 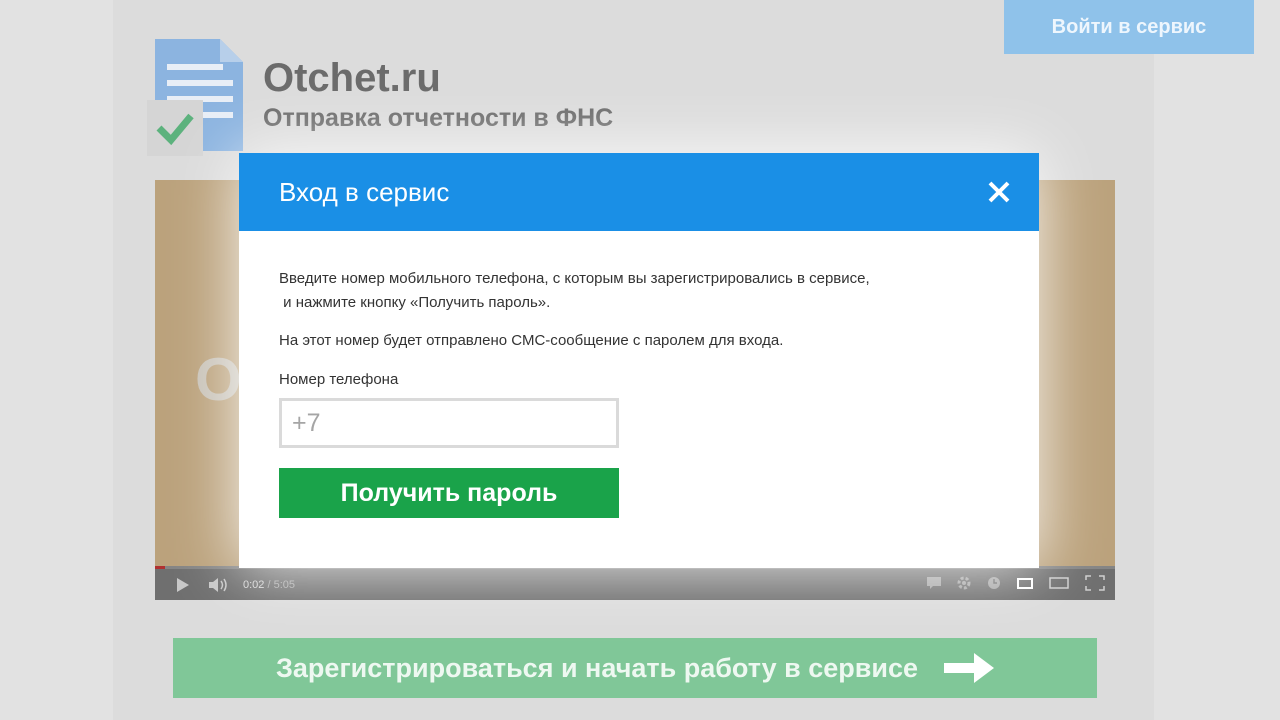 I want to click on video-controls: 0:02 / 5:05, so click(x=635, y=583).